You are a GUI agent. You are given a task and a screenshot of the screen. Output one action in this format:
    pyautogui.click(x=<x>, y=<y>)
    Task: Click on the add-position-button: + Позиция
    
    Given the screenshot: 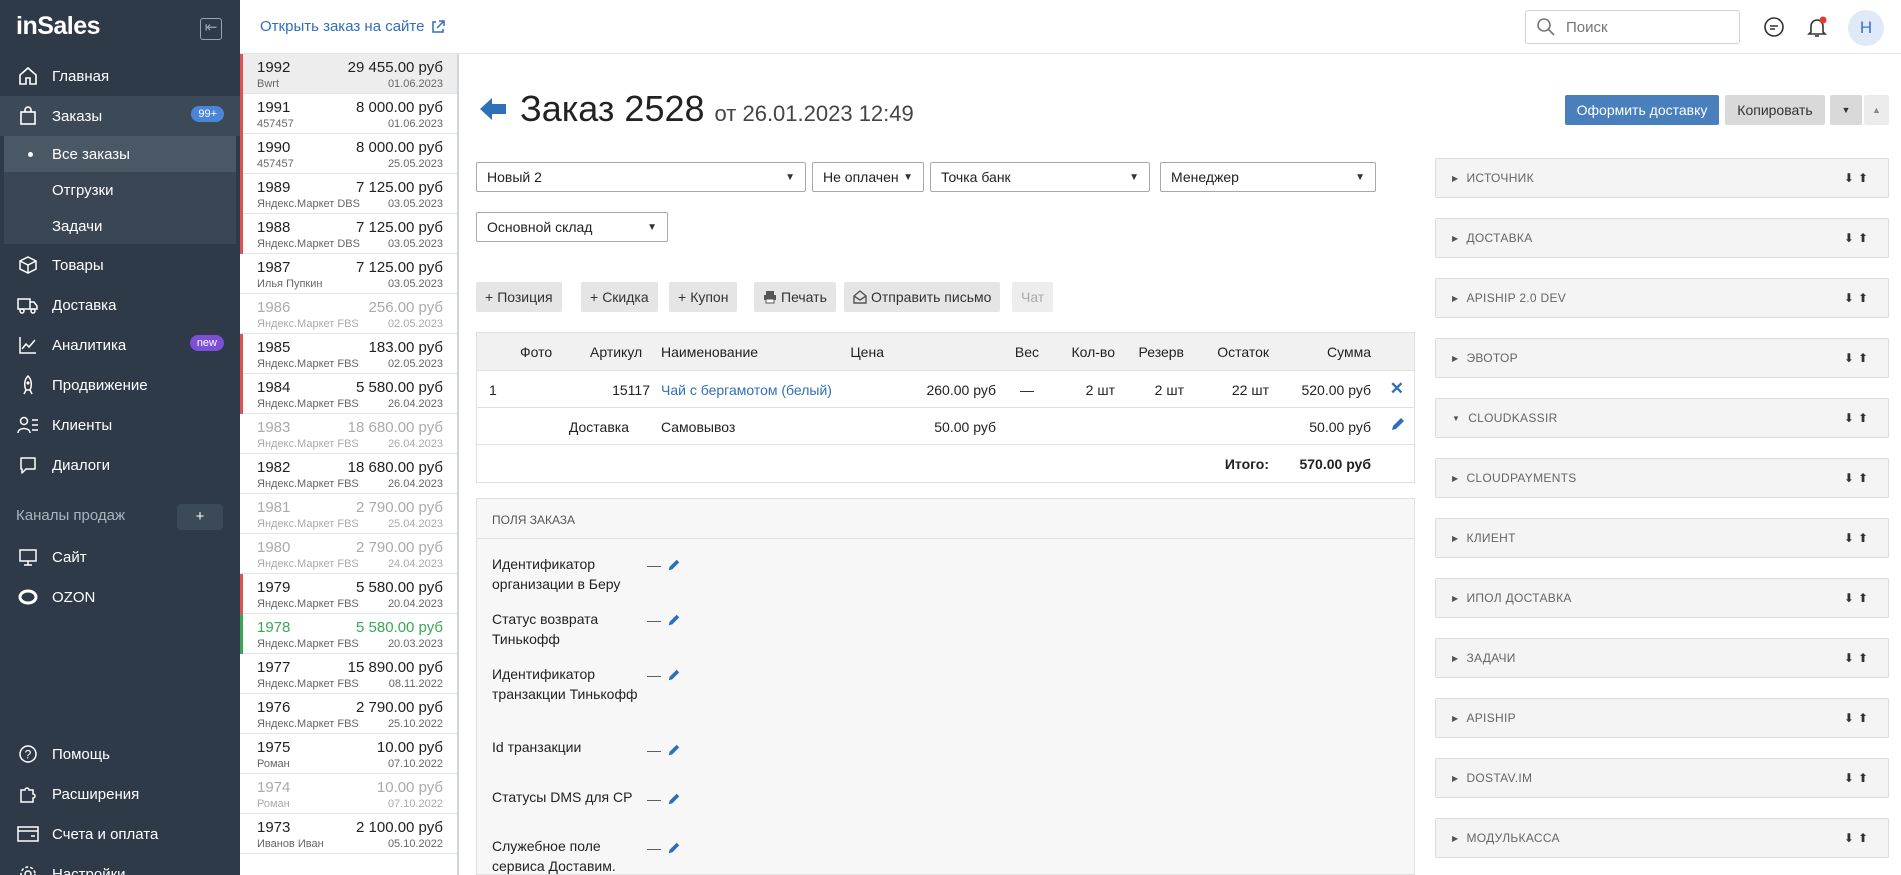 What is the action you would take?
    pyautogui.click(x=519, y=297)
    